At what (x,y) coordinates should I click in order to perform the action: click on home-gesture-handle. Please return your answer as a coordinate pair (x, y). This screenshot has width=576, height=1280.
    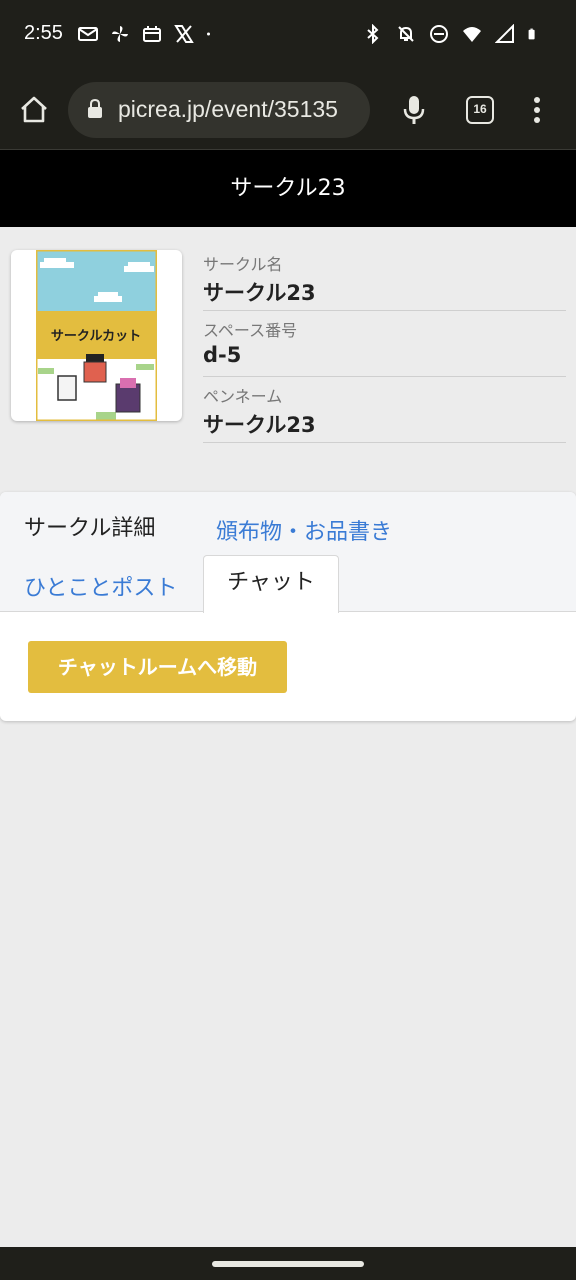
    Looking at the image, I should click on (288, 1264).